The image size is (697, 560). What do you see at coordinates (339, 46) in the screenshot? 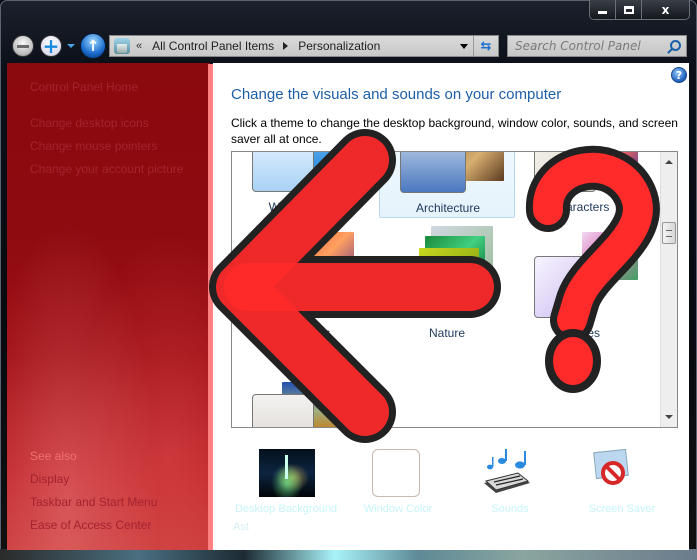
I see `breadcrumb-personalization: Personalization` at bounding box center [339, 46].